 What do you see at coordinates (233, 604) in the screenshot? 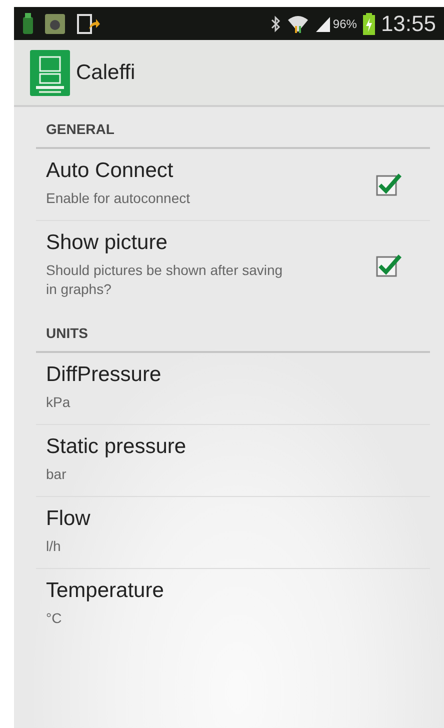
I see `preference-item: Temperature °C` at bounding box center [233, 604].